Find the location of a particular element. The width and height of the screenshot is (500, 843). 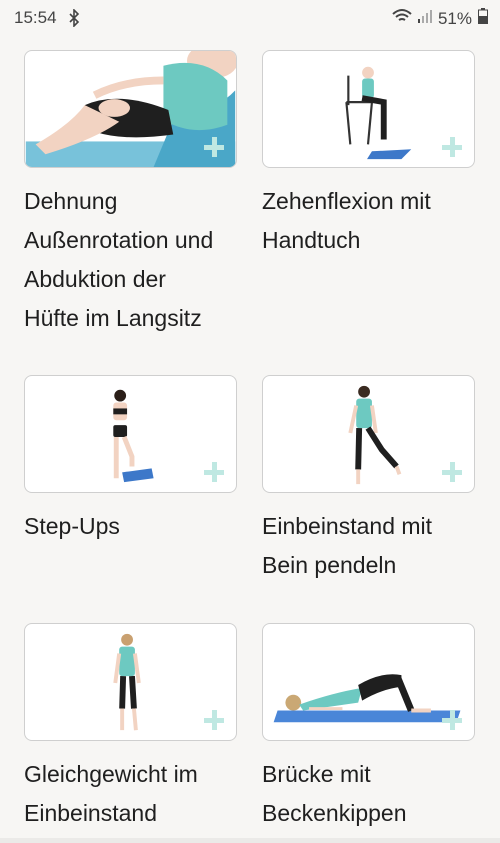

status-right: 51% is located at coordinates (440, 18).